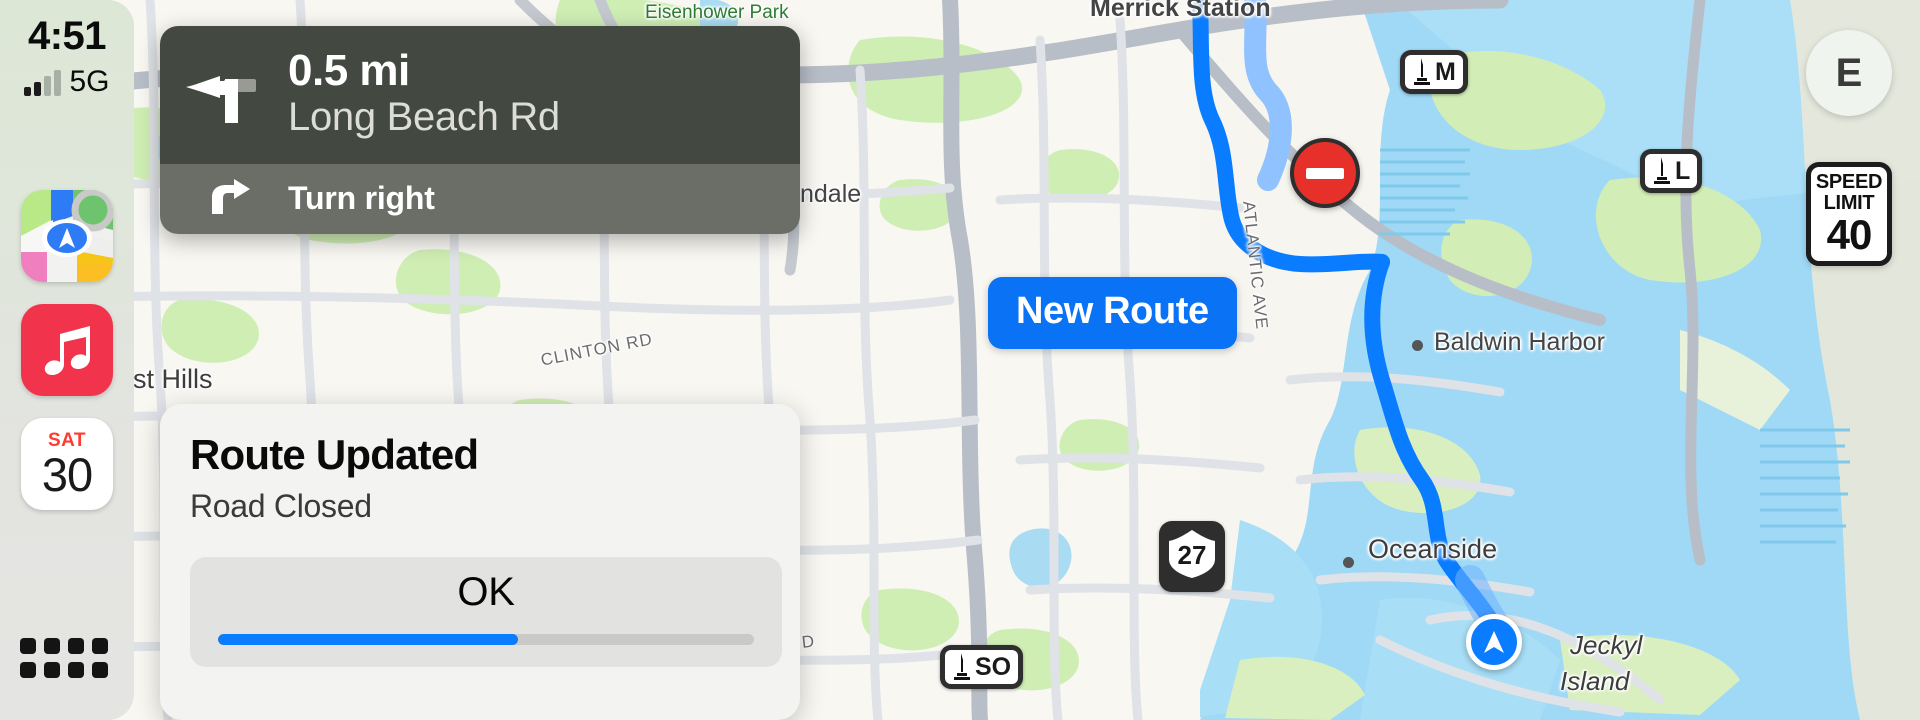 The image size is (1920, 720). I want to click on ok-progress-fill, so click(368, 639).